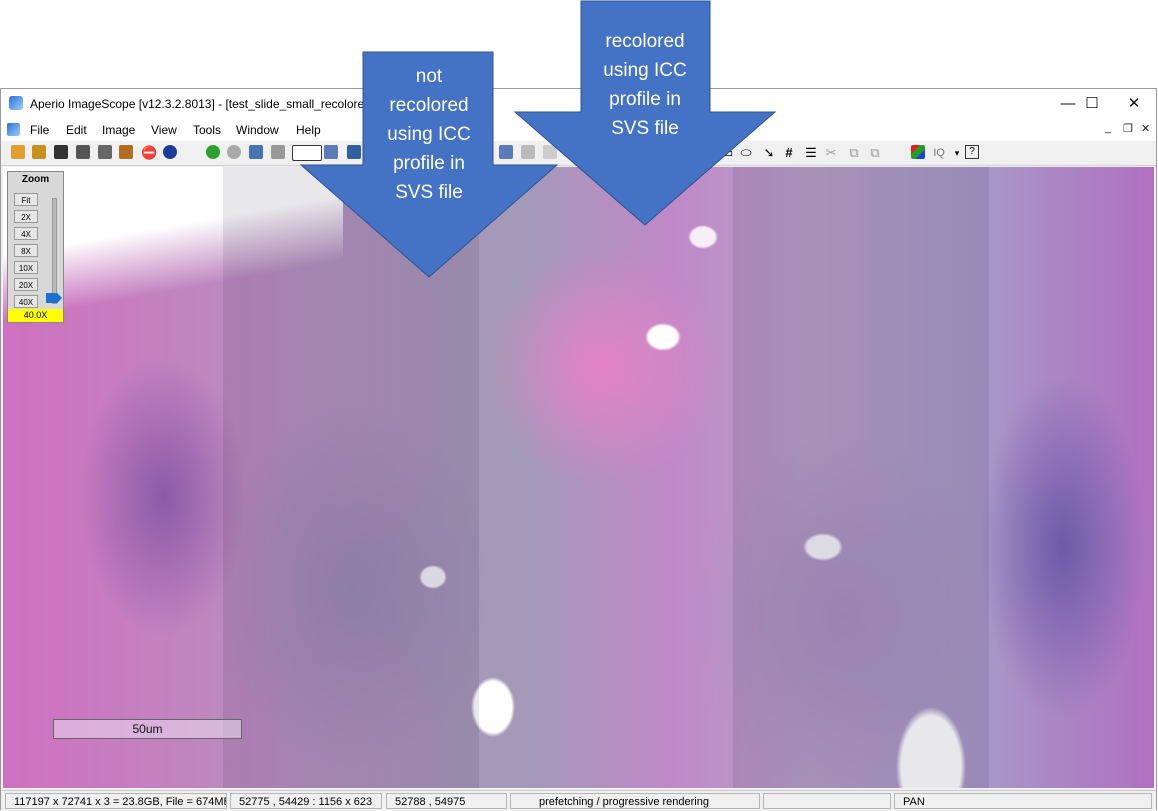 Image resolution: width=1158 pixels, height=811 pixels. I want to click on zoom-2x-button: 2X, so click(26, 216).